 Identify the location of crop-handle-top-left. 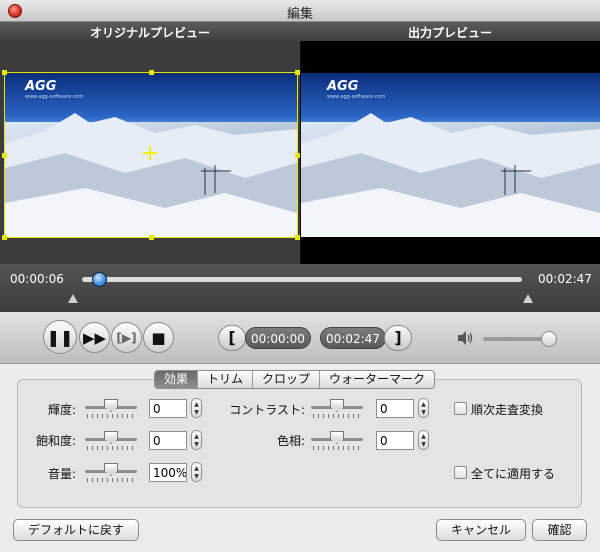
(4, 72).